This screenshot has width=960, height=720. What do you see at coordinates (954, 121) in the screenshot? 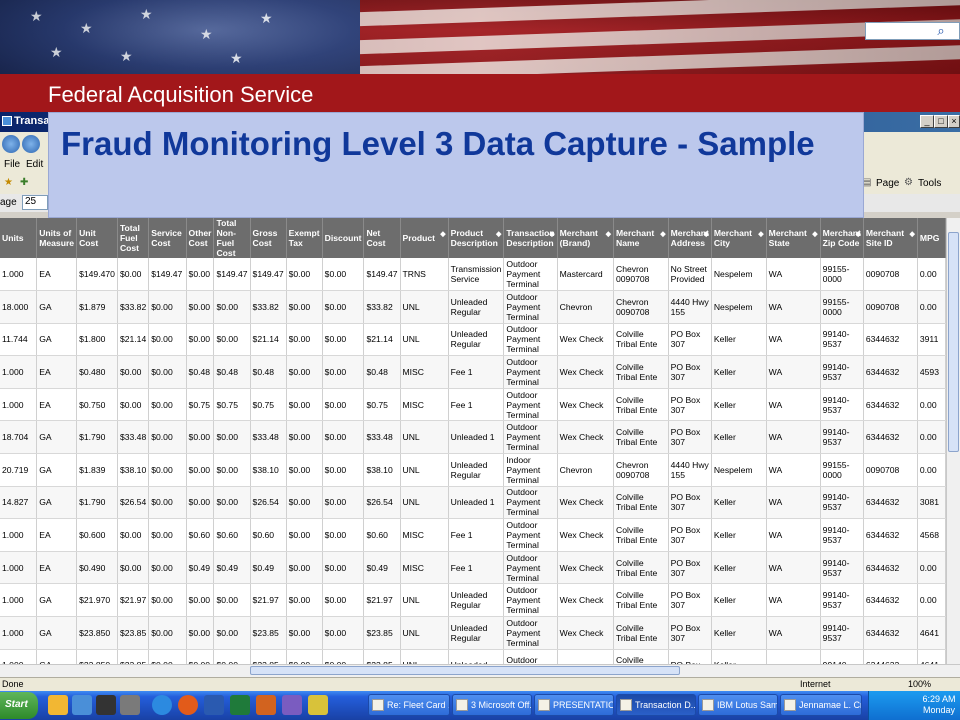
I see `close-button: ×` at bounding box center [954, 121].